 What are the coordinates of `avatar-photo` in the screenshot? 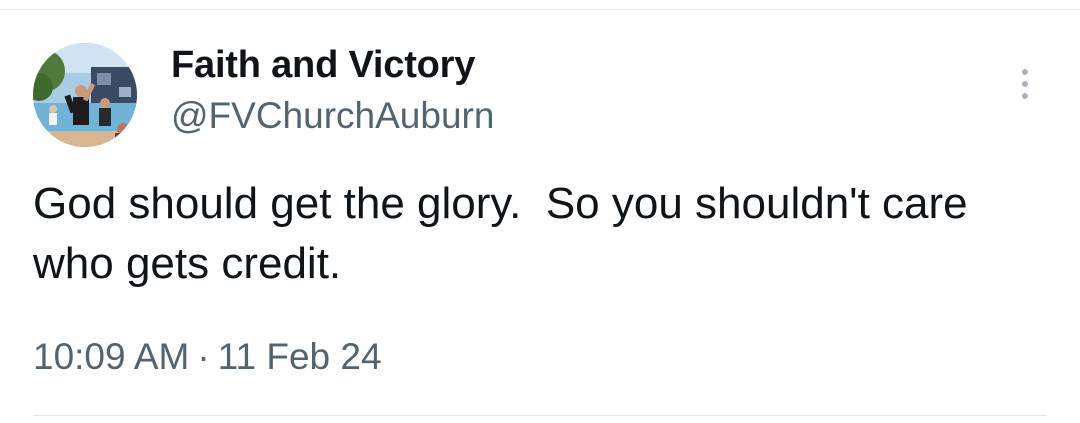 It's located at (85, 95).